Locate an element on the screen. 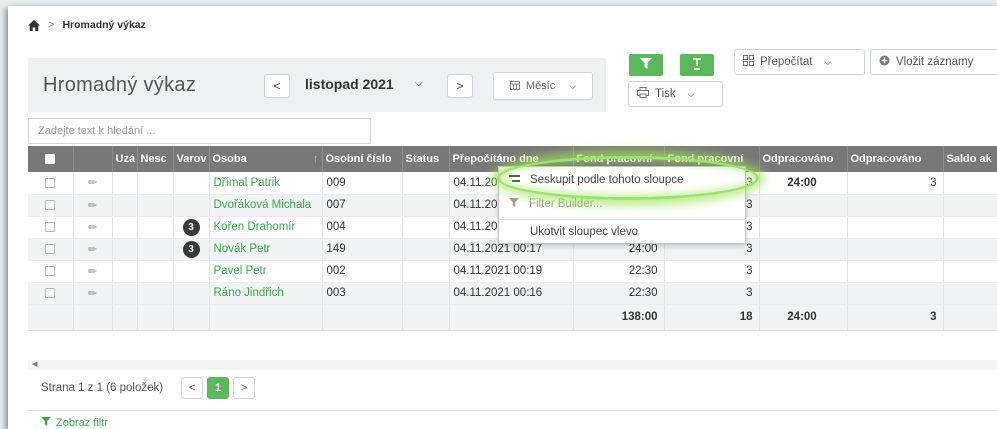 The image size is (997, 429). chevron-right-icon: > is located at coordinates (460, 86).